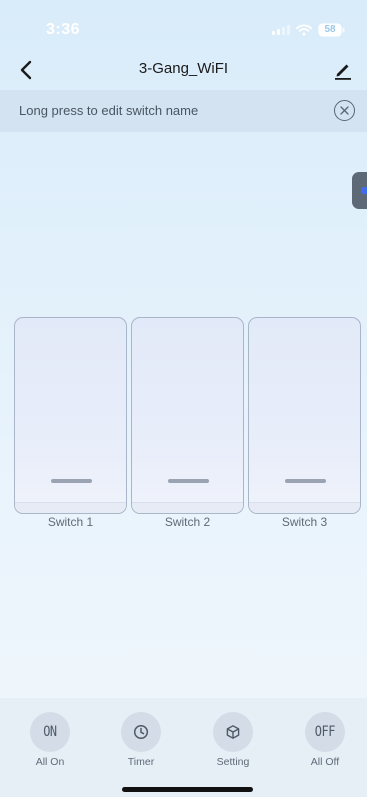 This screenshot has height=797, width=367. I want to click on all-off-glyph: OFF, so click(325, 732).